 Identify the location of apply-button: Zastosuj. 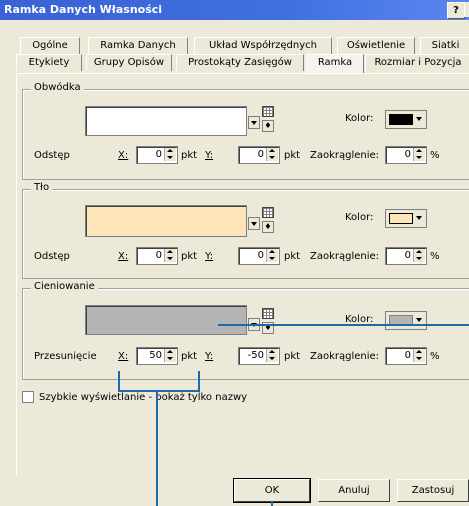
(433, 490).